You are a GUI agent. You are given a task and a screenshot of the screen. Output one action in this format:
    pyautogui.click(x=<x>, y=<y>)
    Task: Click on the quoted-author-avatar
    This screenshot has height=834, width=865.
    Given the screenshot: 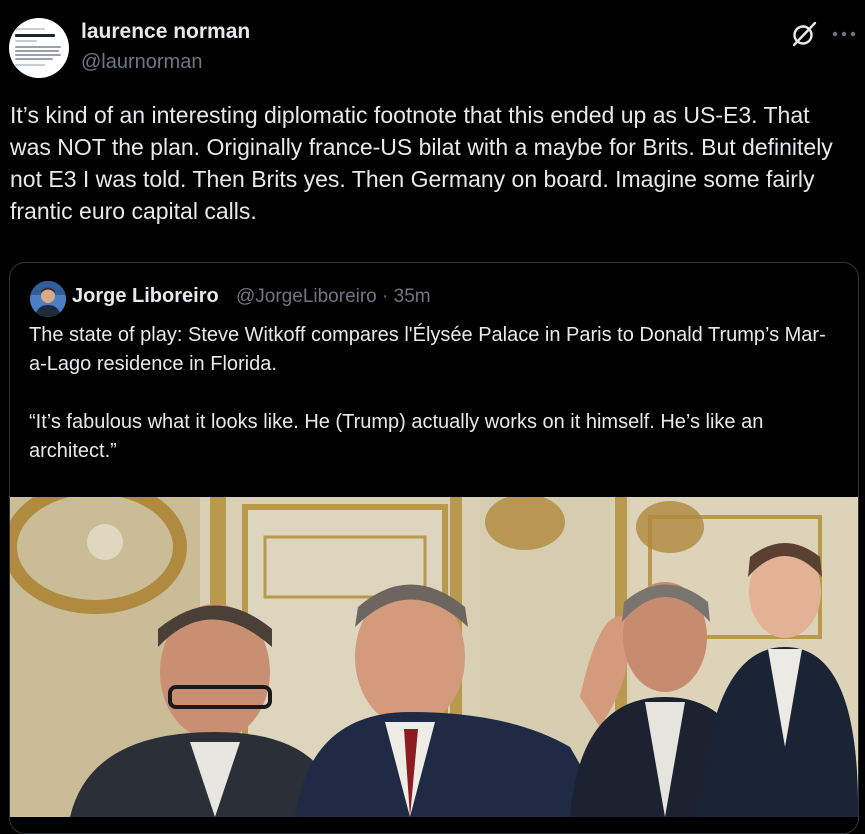 What is the action you would take?
    pyautogui.click(x=48, y=299)
    